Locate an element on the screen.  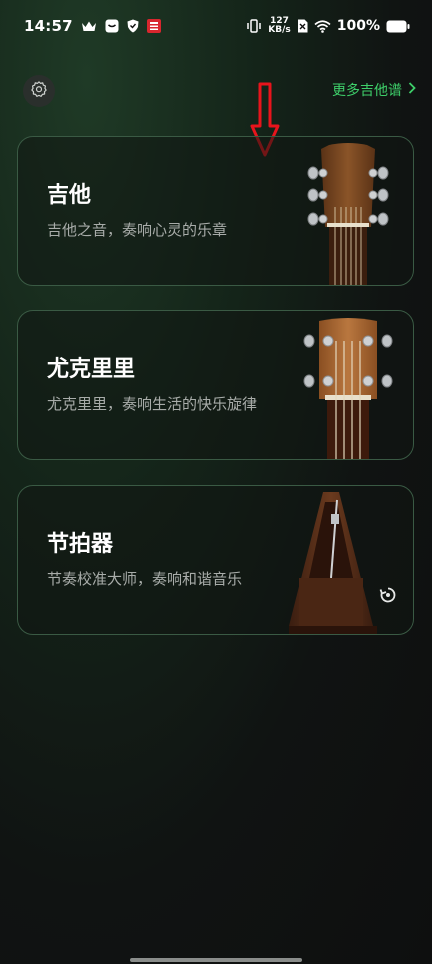
network-speed: 127 KB/s is located at coordinates (279, 26).